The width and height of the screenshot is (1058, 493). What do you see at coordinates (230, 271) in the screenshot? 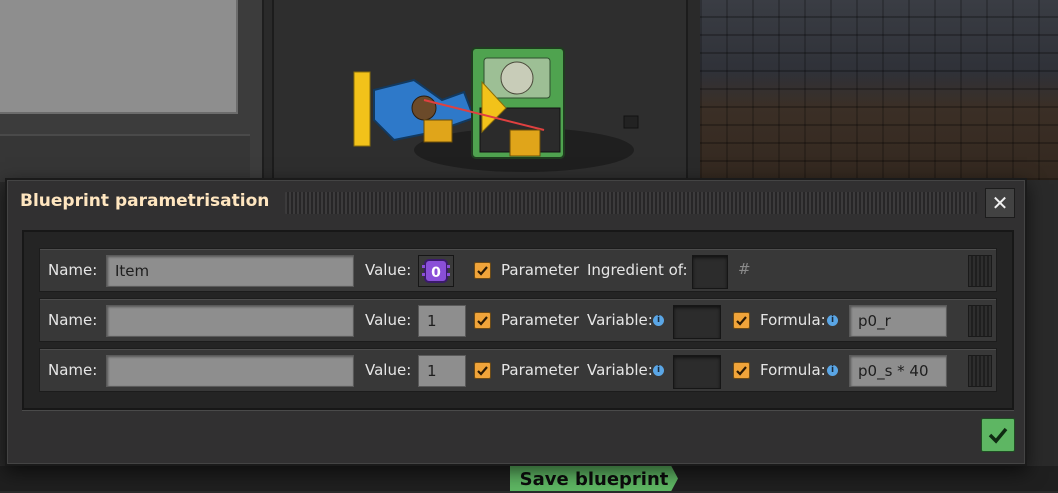
I see `name-input: Item` at bounding box center [230, 271].